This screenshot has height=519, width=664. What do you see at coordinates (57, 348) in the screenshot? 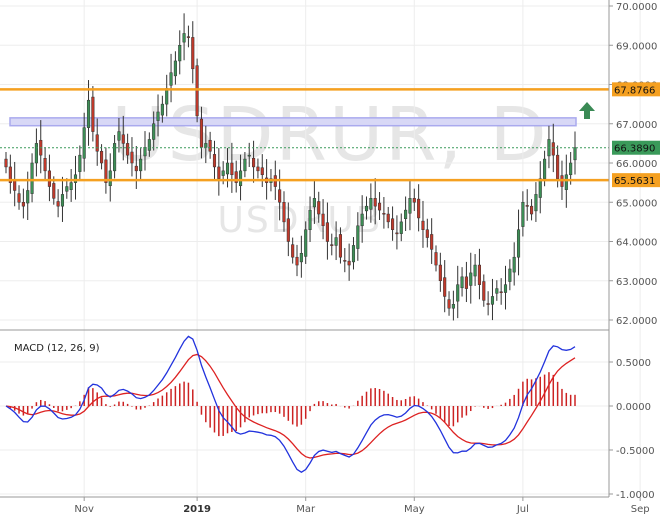
I see `macd-title: MACD (12, 26, 9)` at bounding box center [57, 348].